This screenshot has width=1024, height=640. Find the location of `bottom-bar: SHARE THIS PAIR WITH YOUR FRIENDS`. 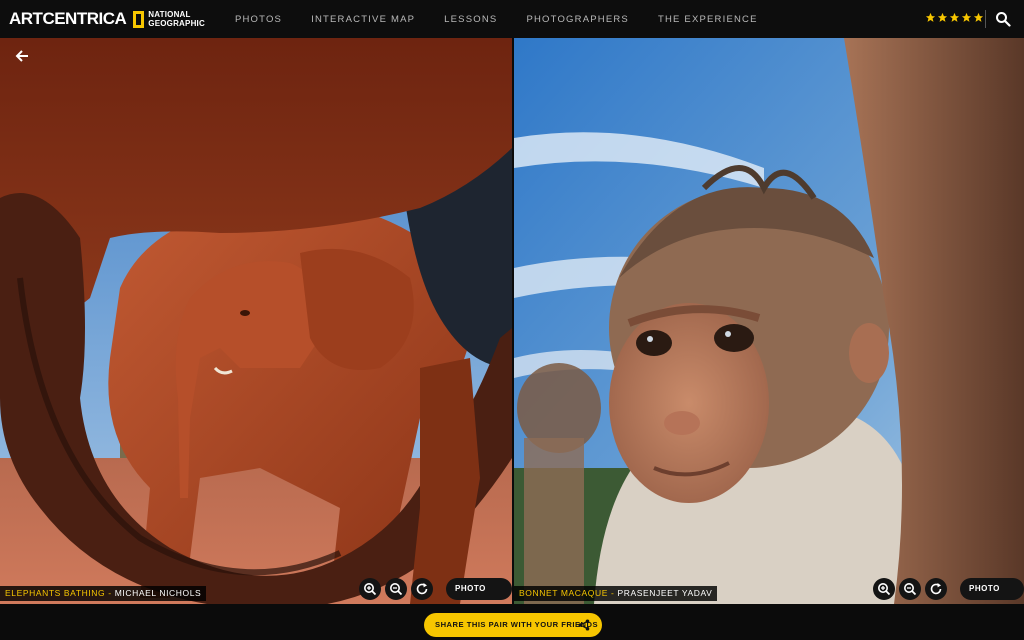

bottom-bar: SHARE THIS PAIR WITH YOUR FRIENDS is located at coordinates (512, 622).